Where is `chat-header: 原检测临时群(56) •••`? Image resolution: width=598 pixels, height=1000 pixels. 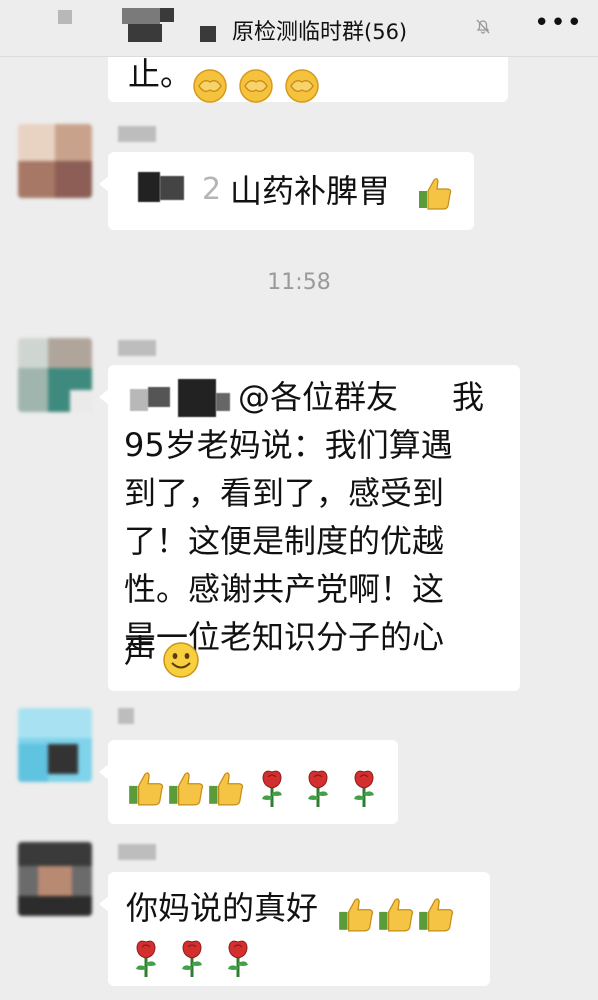 chat-header: 原检测临时群(56) ••• is located at coordinates (299, 28).